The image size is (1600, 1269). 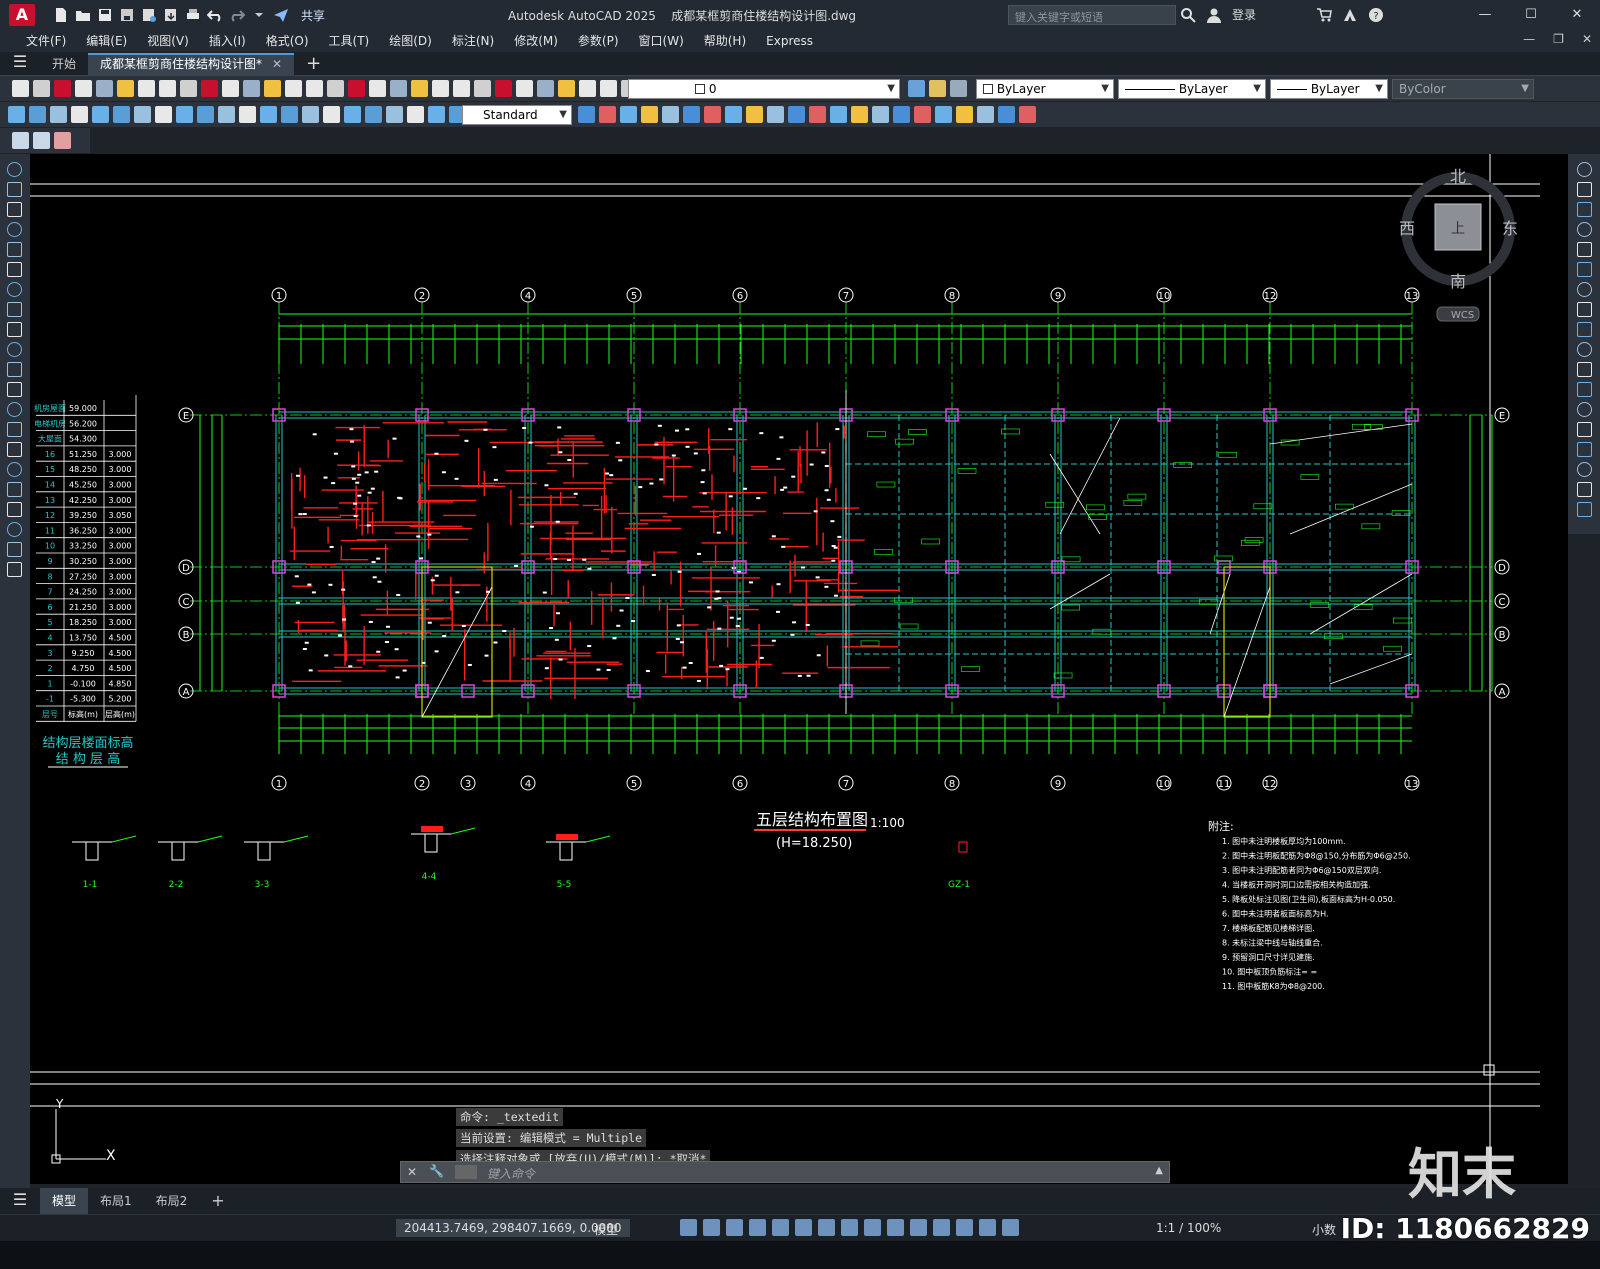 What do you see at coordinates (415, 114) in the screenshot?
I see `toolbar-tool-tb2icons-19-icon` at bounding box center [415, 114].